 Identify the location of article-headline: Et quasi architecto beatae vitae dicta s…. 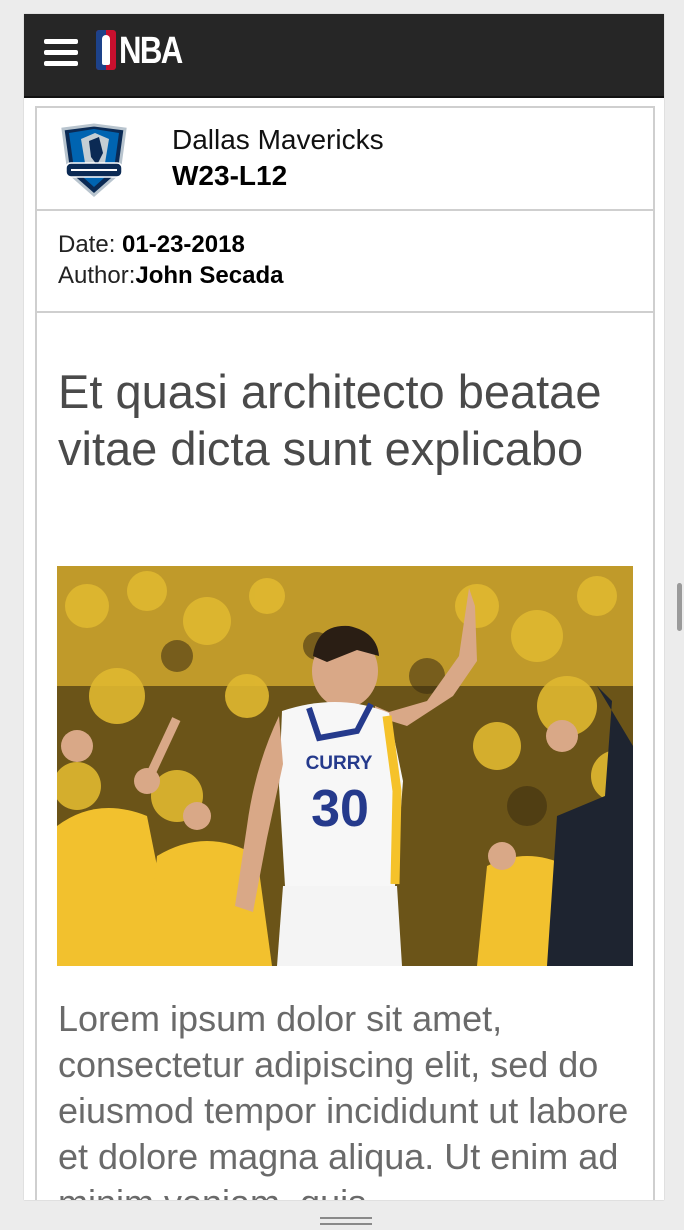
(330, 420).